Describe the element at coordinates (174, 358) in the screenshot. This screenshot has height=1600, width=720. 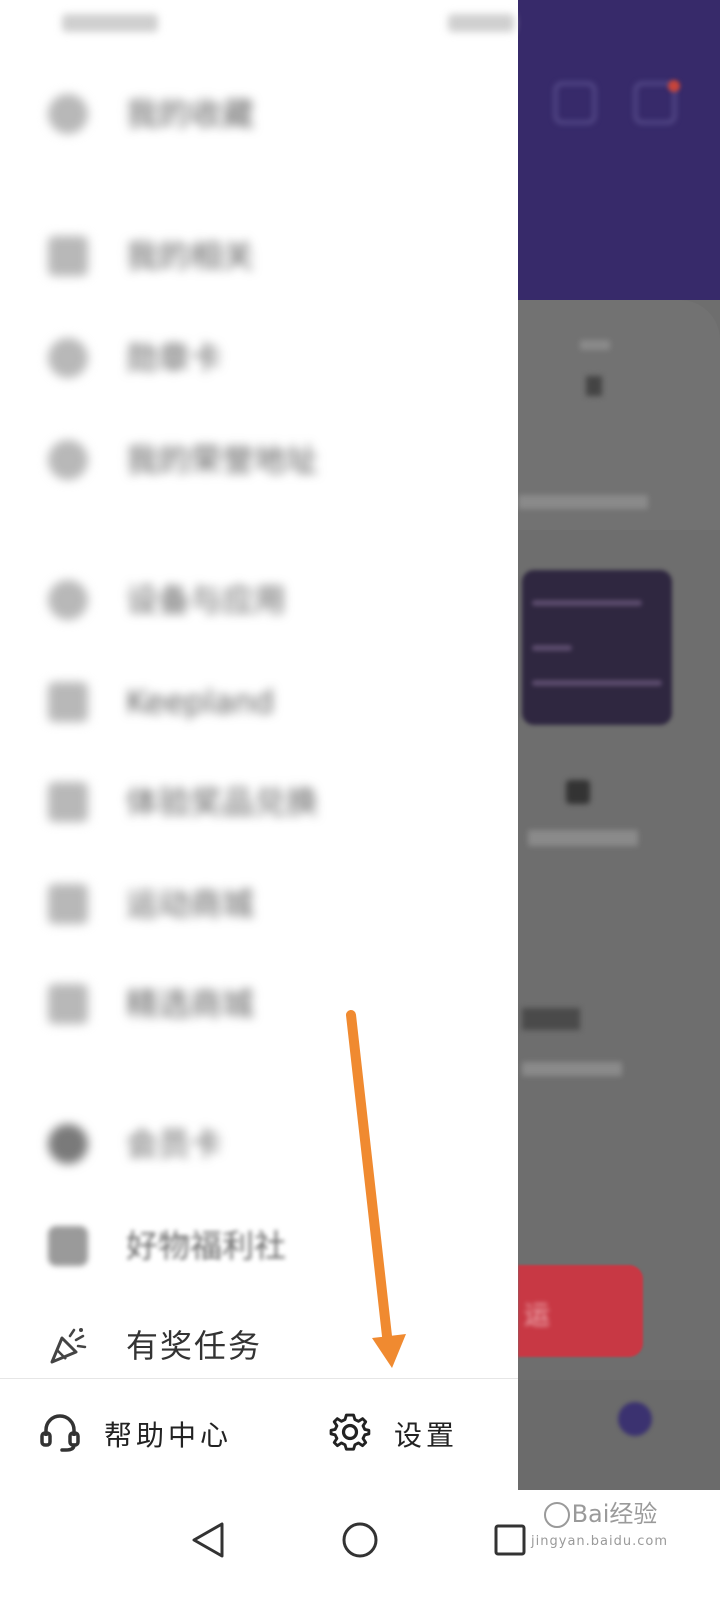
I see `menu-item-label: 勋章卡` at that location.